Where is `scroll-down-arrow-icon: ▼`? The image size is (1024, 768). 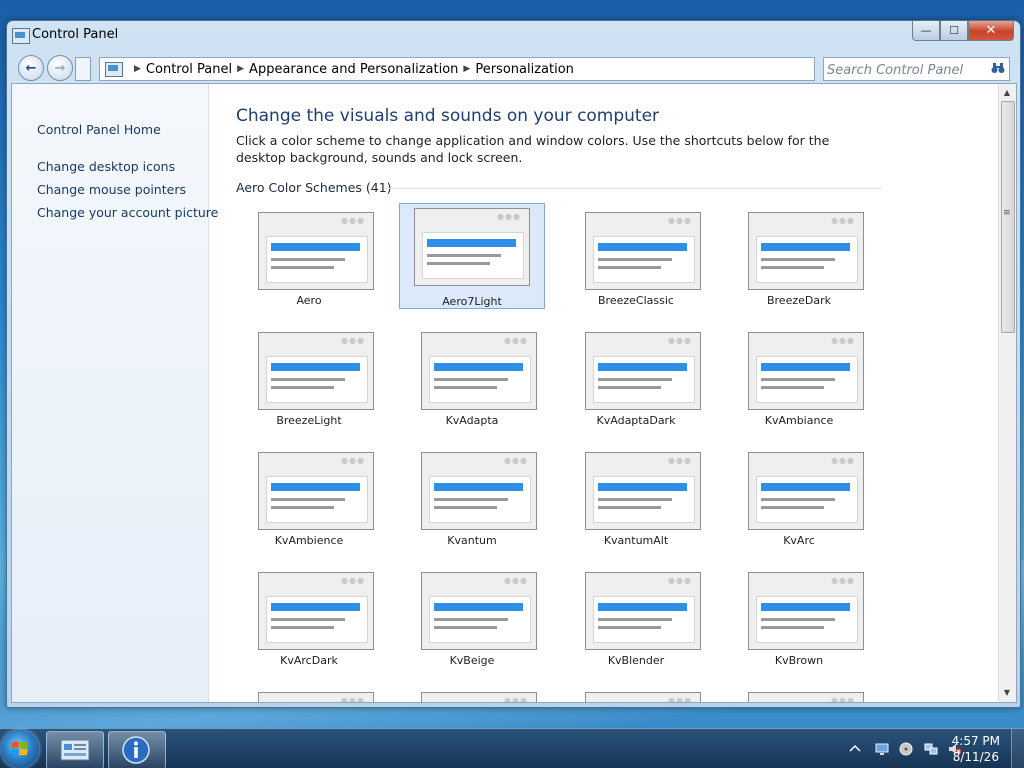
scroll-down-arrow-icon: ▼ is located at coordinates (1007, 693).